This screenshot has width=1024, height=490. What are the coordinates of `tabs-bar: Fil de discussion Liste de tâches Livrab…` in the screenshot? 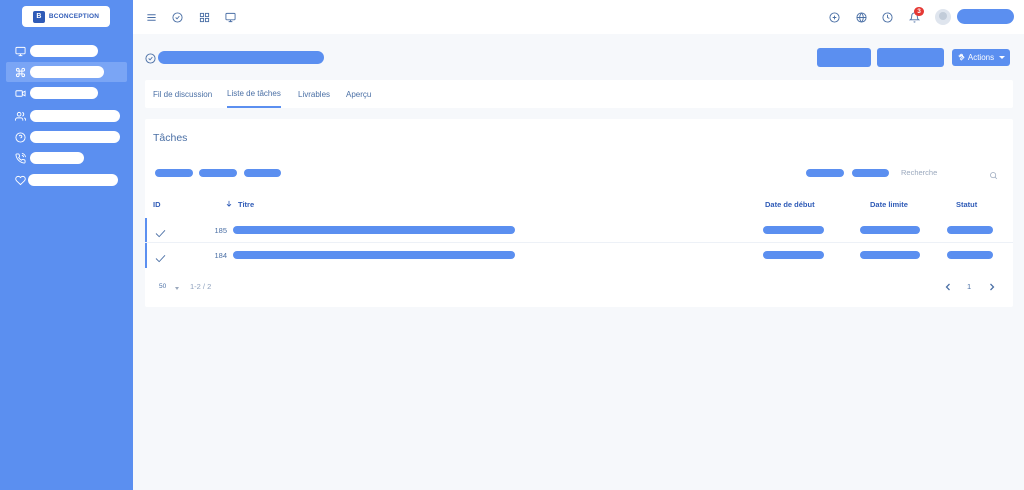 It's located at (579, 94).